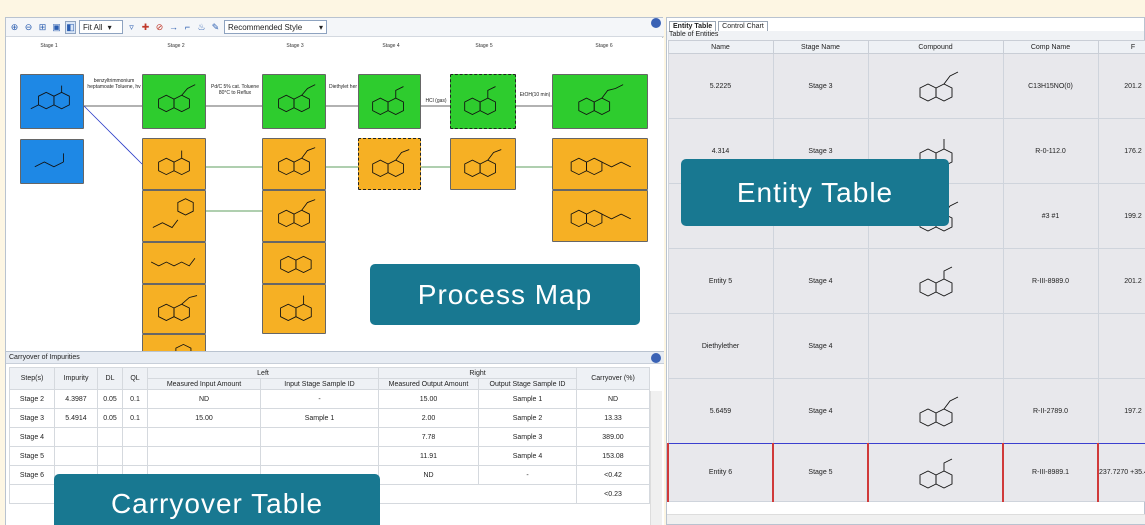 The image size is (1145, 525). I want to click on cell: Stage 5, so click(820, 472).